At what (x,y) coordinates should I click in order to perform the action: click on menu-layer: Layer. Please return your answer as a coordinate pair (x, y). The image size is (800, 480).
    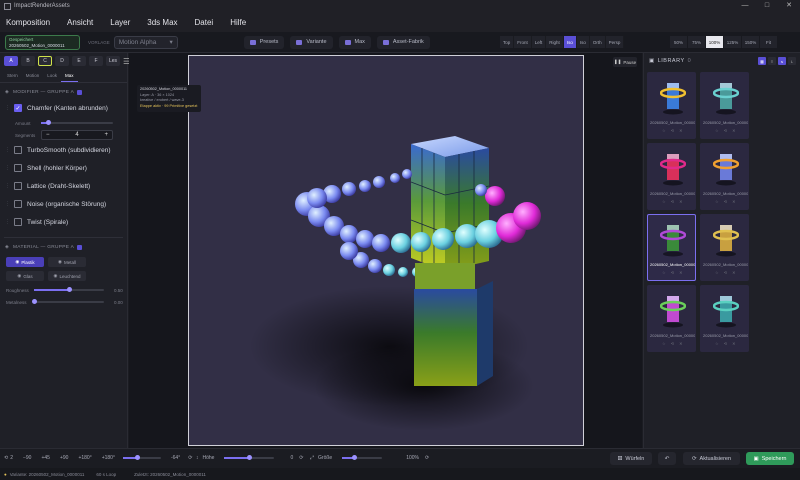
    Looking at the image, I should click on (120, 22).